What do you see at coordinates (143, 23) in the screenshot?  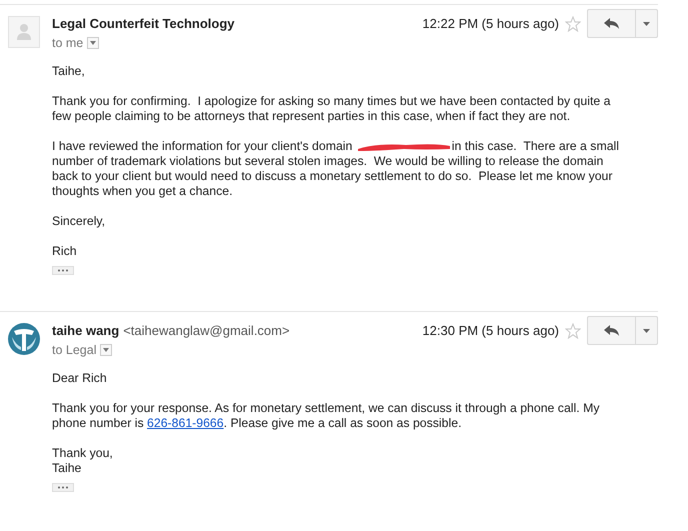 I see `sender-name: Legal Counterfeit Technology` at bounding box center [143, 23].